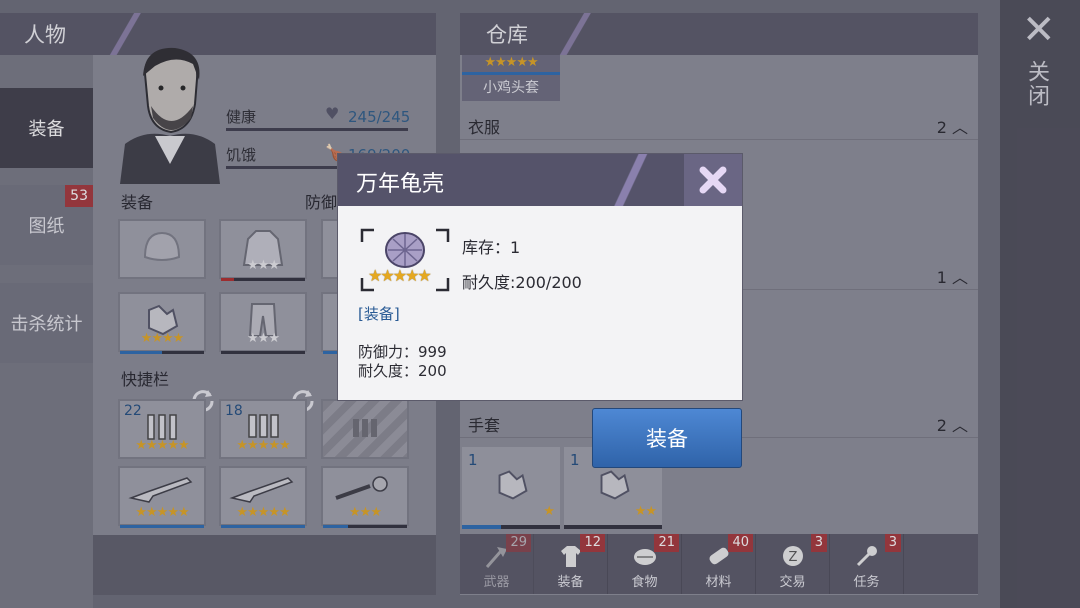 The height and width of the screenshot is (608, 1080). I want to click on stock-text: 库存：1, so click(491, 247).